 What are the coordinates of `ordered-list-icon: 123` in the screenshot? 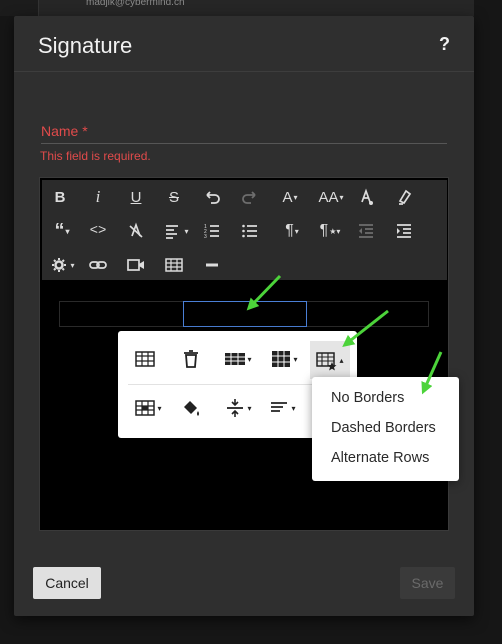 It's located at (212, 231).